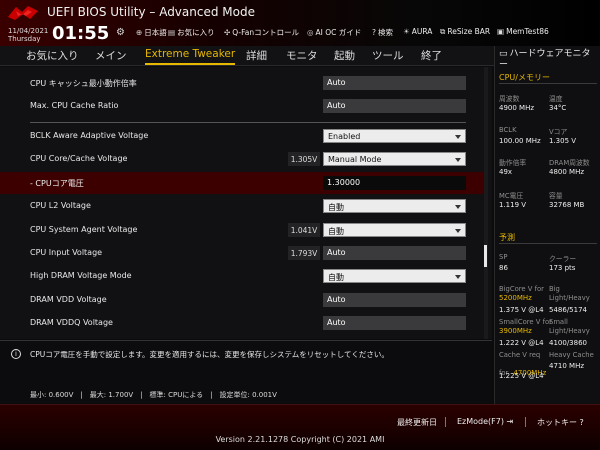  I want to click on smallcore-voltage-value: 1.222 V @L4, so click(521, 343).